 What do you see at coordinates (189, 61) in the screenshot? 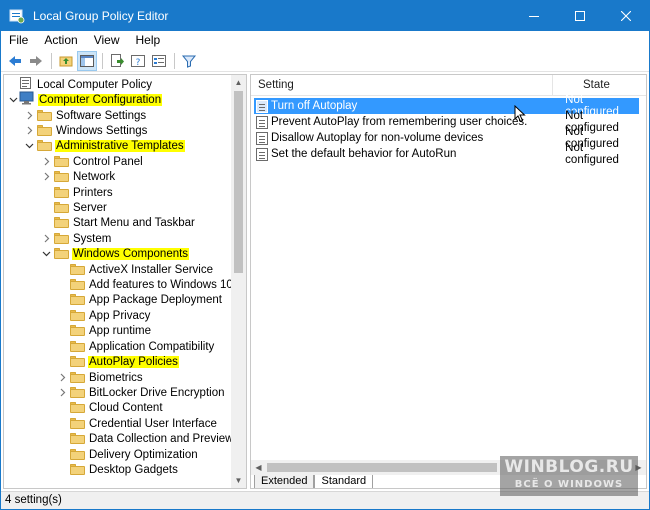
I see `filter-options-button` at bounding box center [189, 61].